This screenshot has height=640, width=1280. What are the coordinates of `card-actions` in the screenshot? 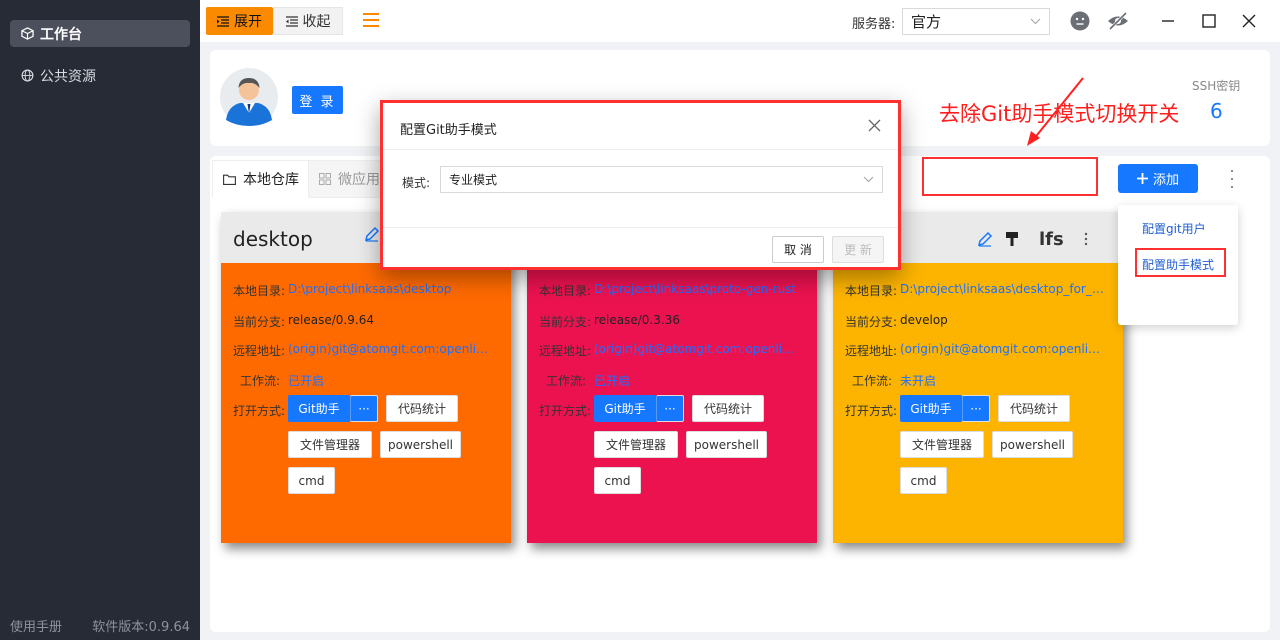 It's located at (372, 234).